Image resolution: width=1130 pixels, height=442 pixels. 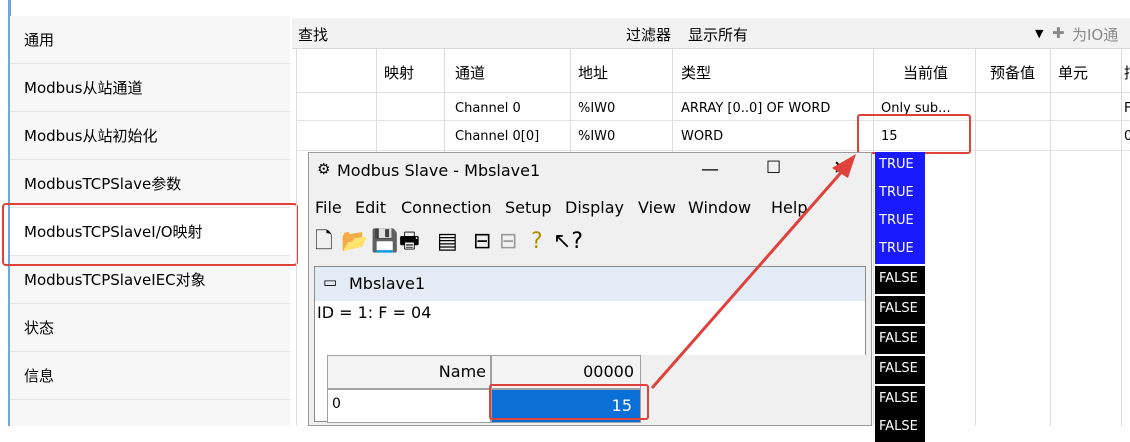 What do you see at coordinates (844, 166) in the screenshot?
I see `arrow-head` at bounding box center [844, 166].